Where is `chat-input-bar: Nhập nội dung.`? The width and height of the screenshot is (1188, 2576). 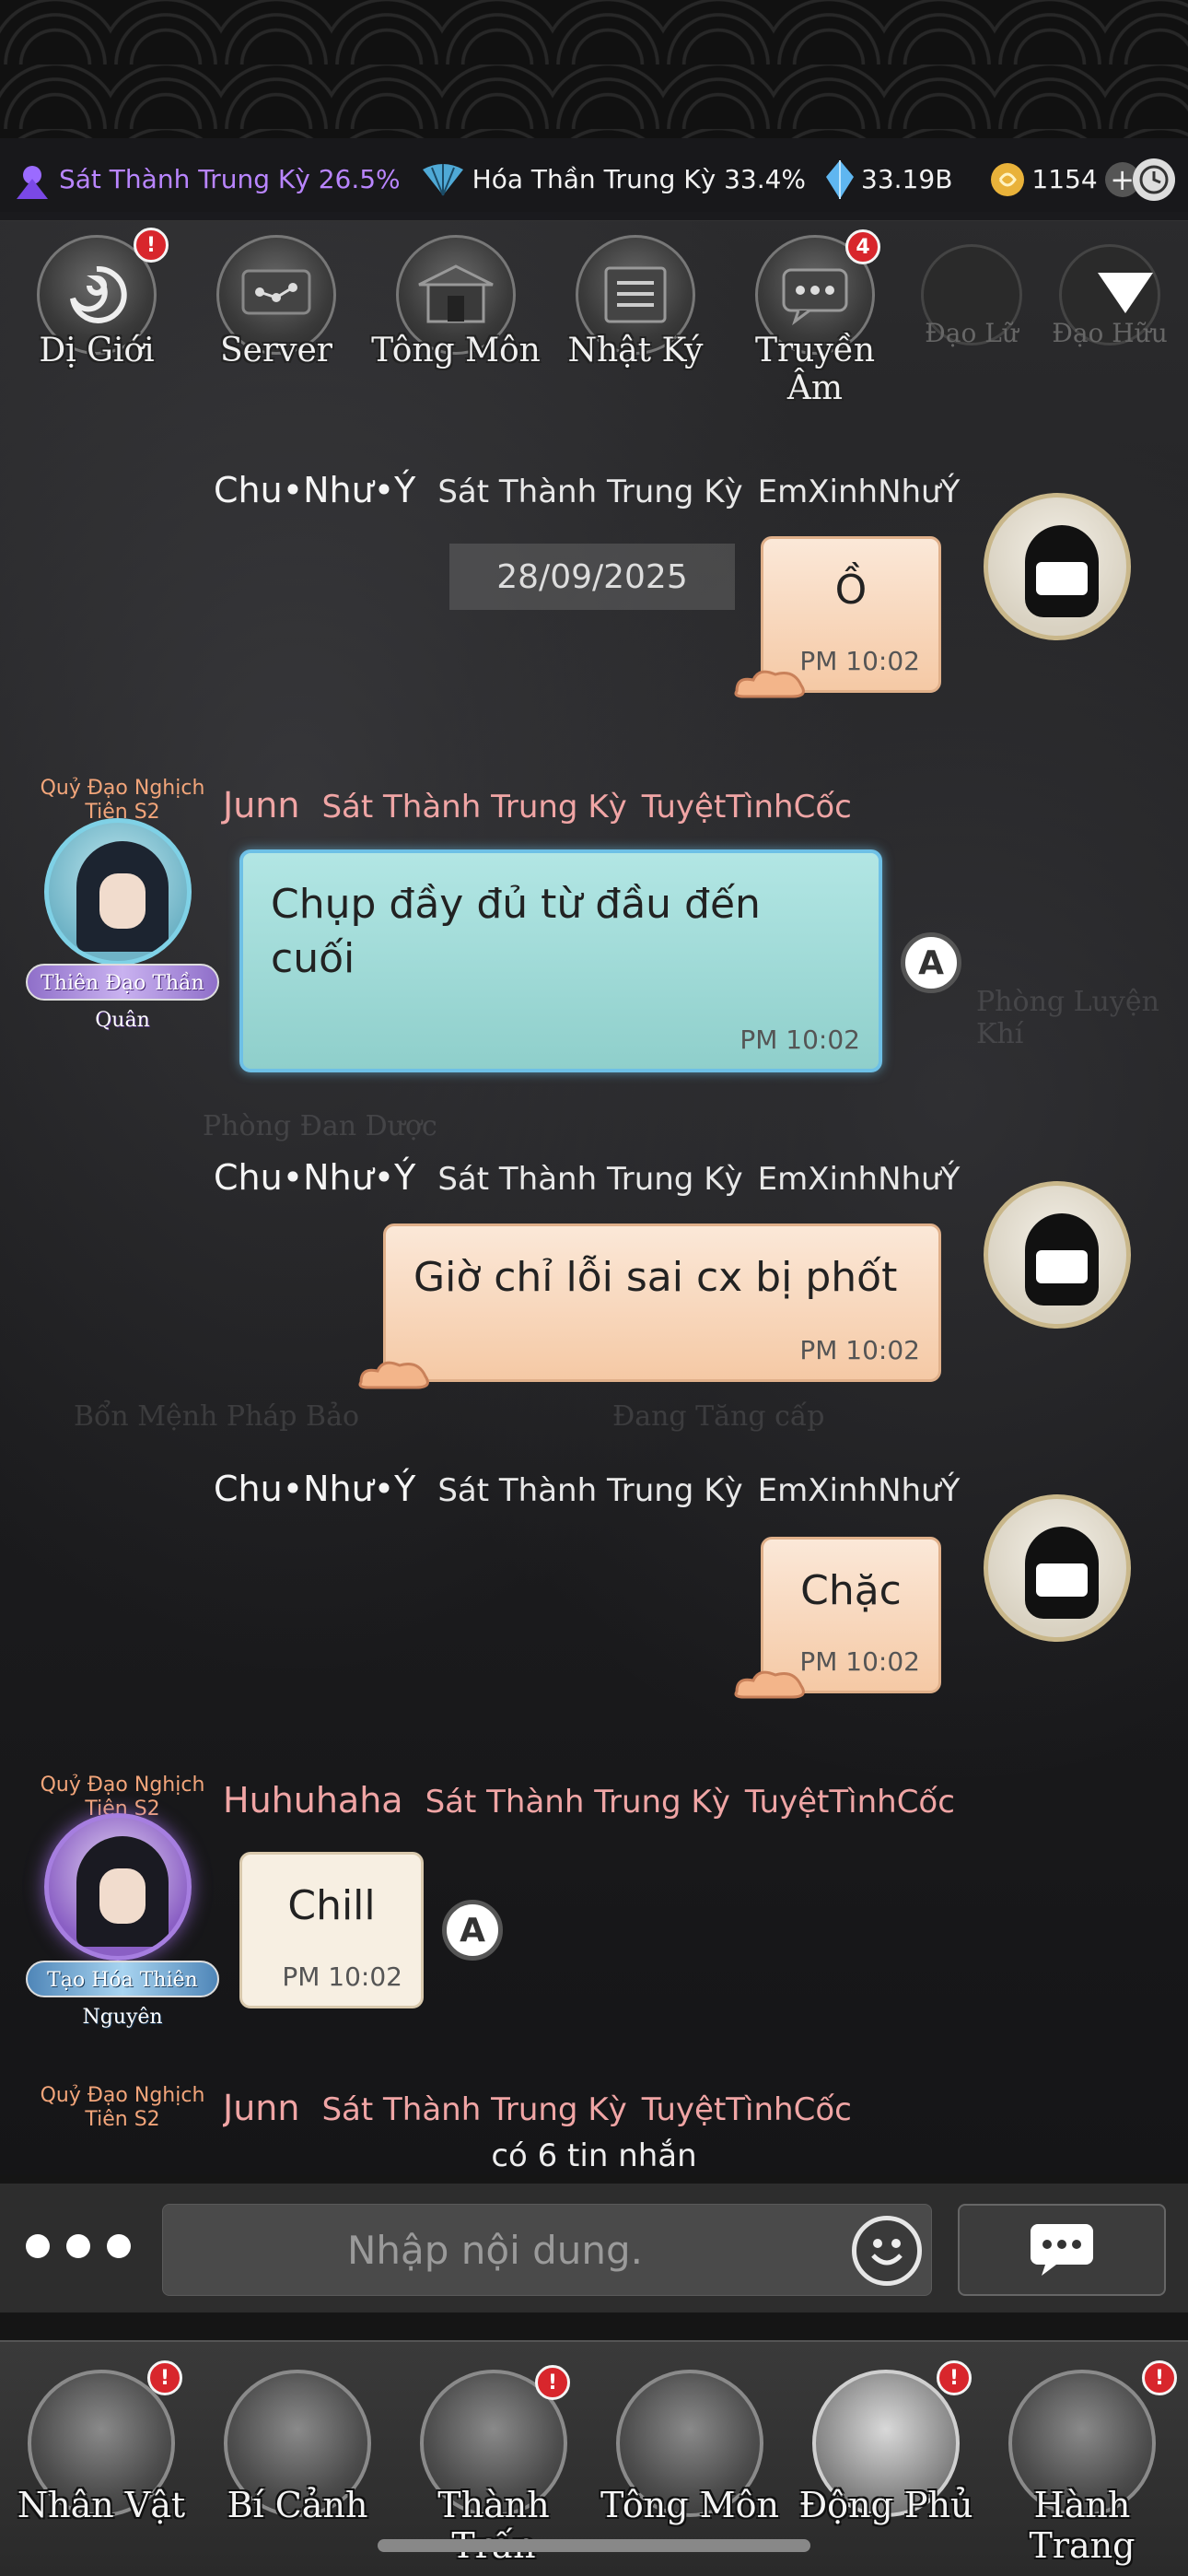
chat-input-bar: Nhập nội dung. is located at coordinates (594, 2248).